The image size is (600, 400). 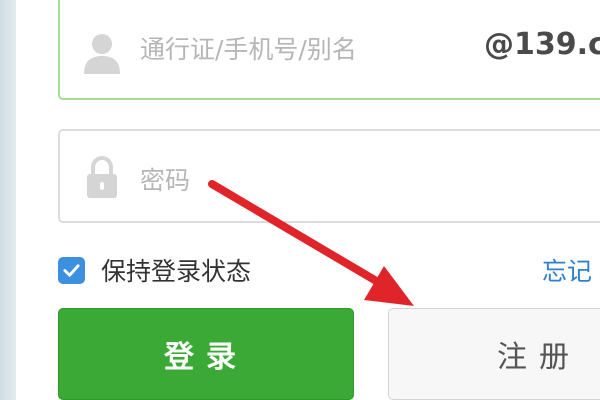 I want to click on remember-checkbox, so click(x=71, y=270).